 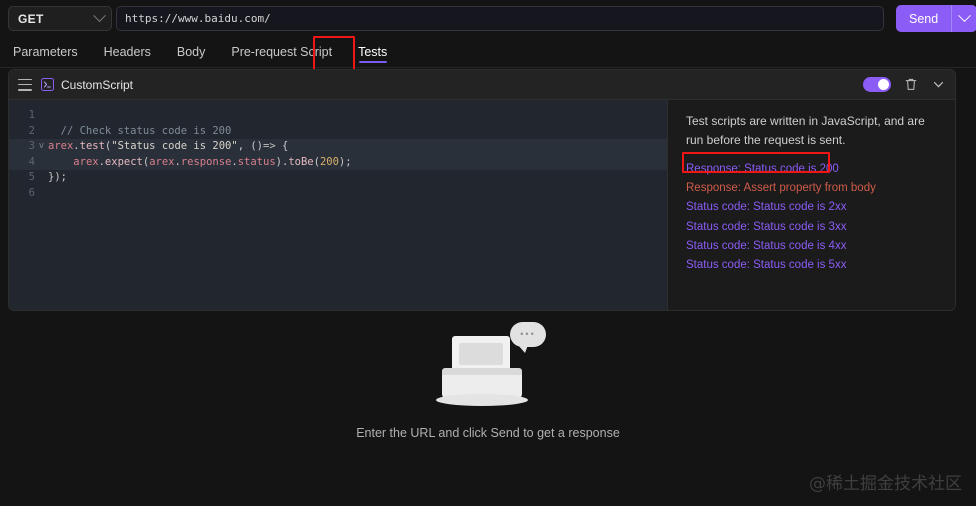 I want to click on token-com: // Check status code is 200, so click(x=140, y=130).